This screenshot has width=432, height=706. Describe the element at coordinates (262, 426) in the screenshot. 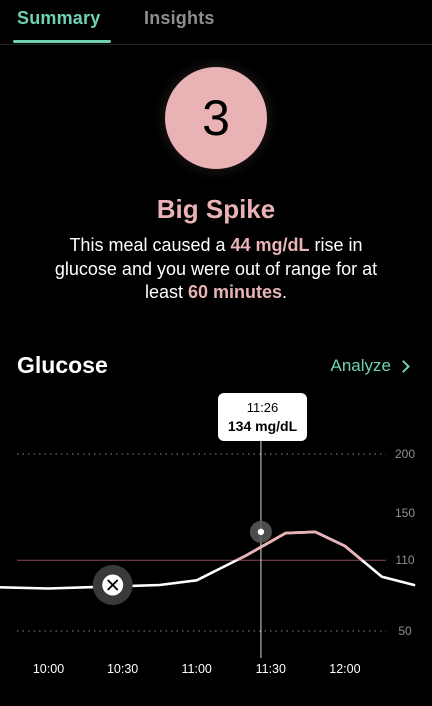

I see `tooltip-value: 134 mg/dL` at that location.